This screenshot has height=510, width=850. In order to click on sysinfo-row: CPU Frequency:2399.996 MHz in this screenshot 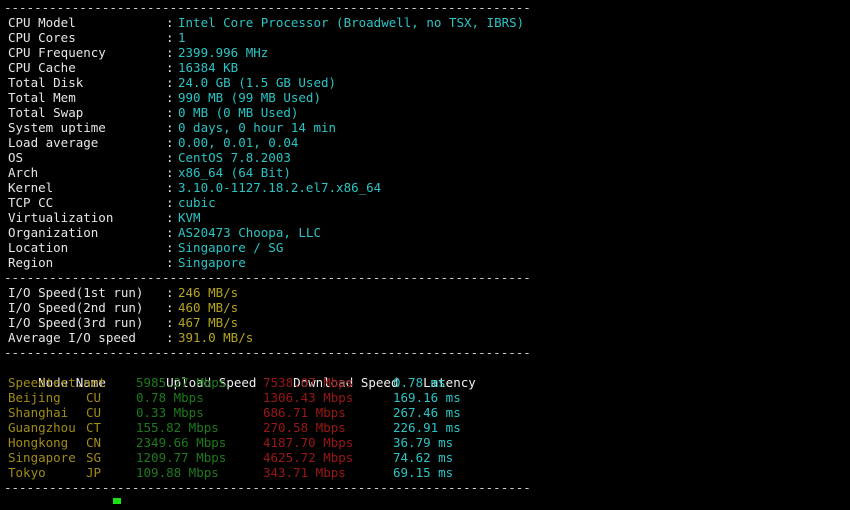, I will do `click(425, 52)`.